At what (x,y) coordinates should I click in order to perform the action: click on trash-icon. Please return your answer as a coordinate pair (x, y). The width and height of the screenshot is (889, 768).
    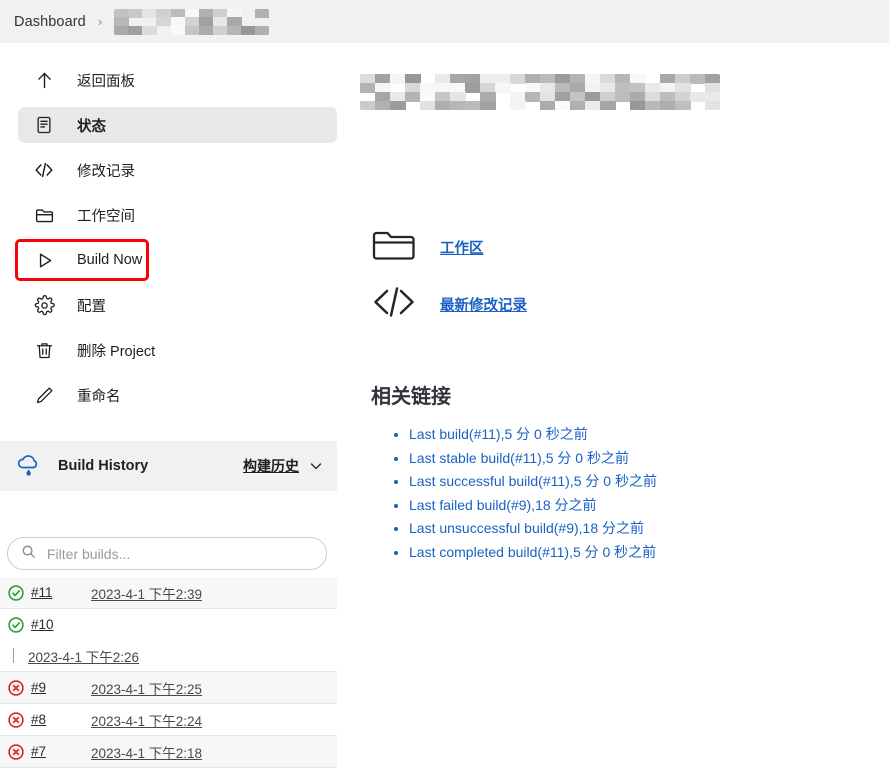
    Looking at the image, I should click on (44, 350).